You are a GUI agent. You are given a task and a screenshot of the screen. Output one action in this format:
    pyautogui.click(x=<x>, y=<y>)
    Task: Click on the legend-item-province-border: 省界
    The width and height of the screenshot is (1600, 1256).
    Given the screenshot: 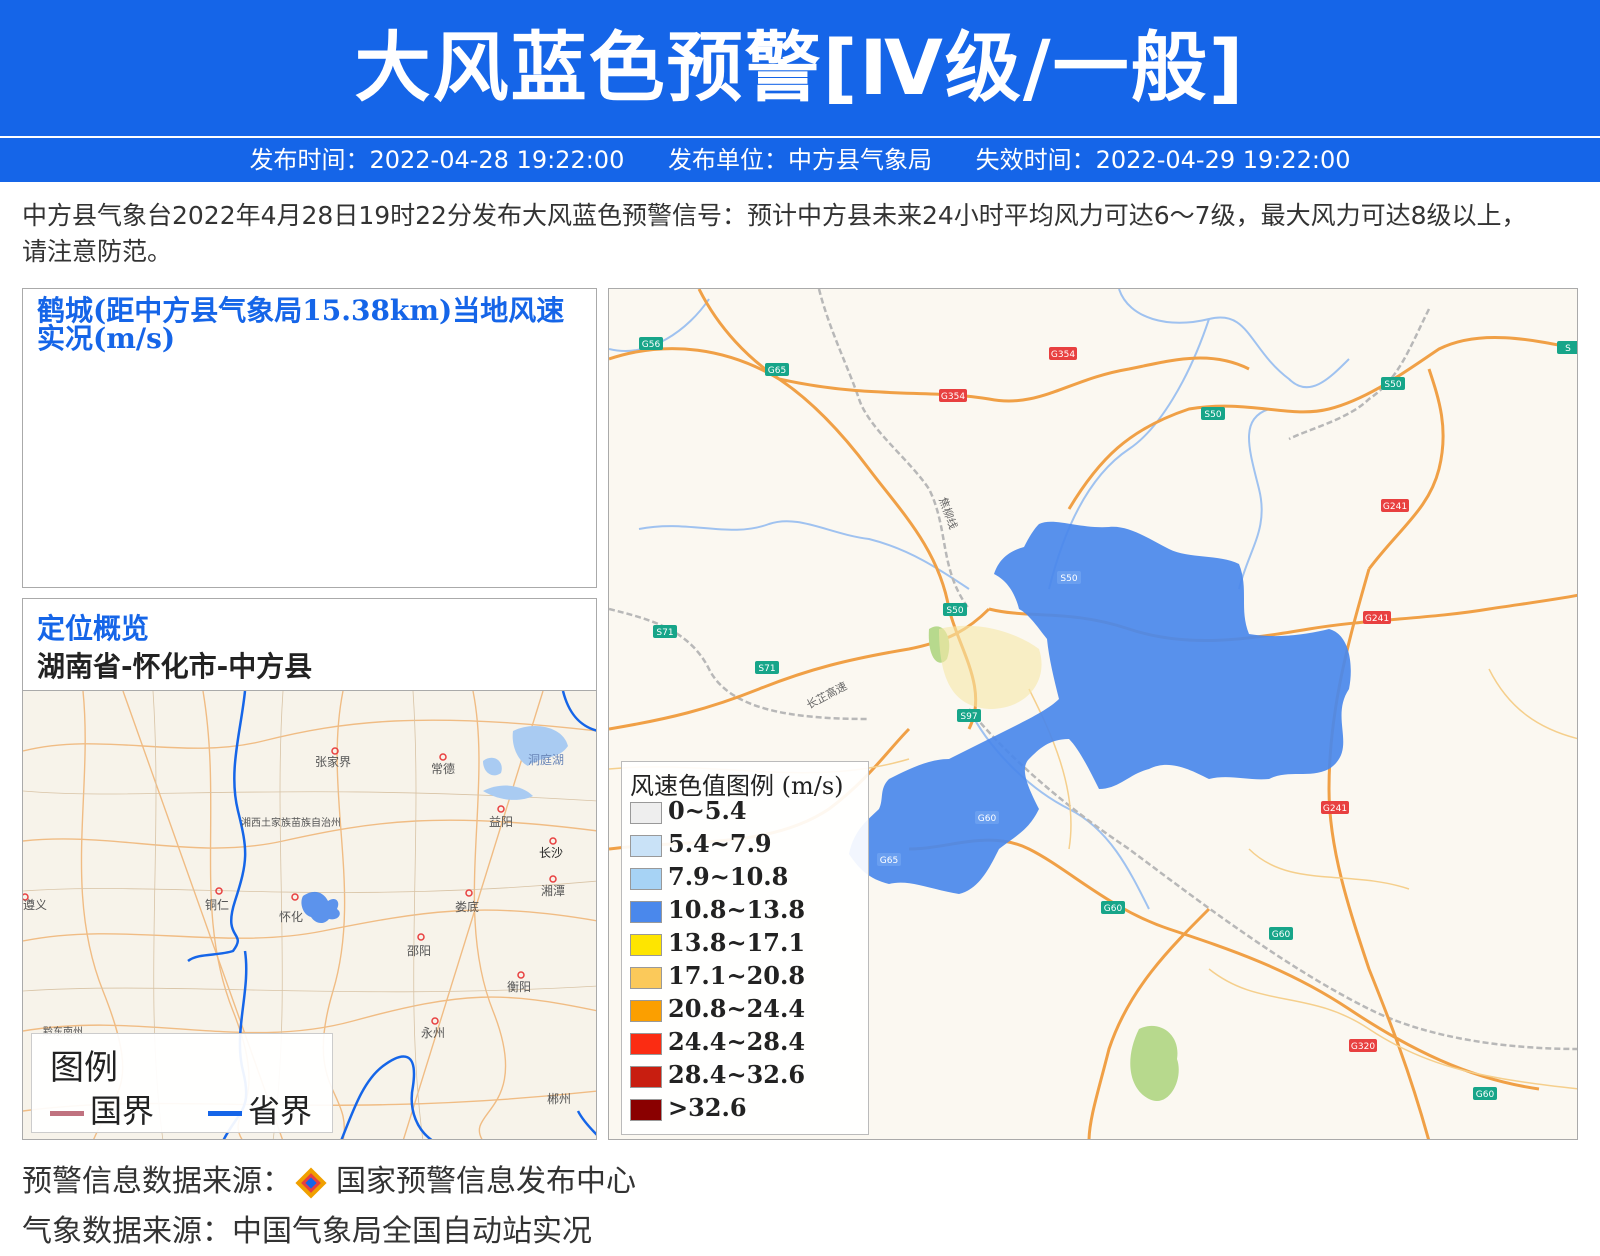 What is the action you would take?
    pyautogui.click(x=260, y=1109)
    